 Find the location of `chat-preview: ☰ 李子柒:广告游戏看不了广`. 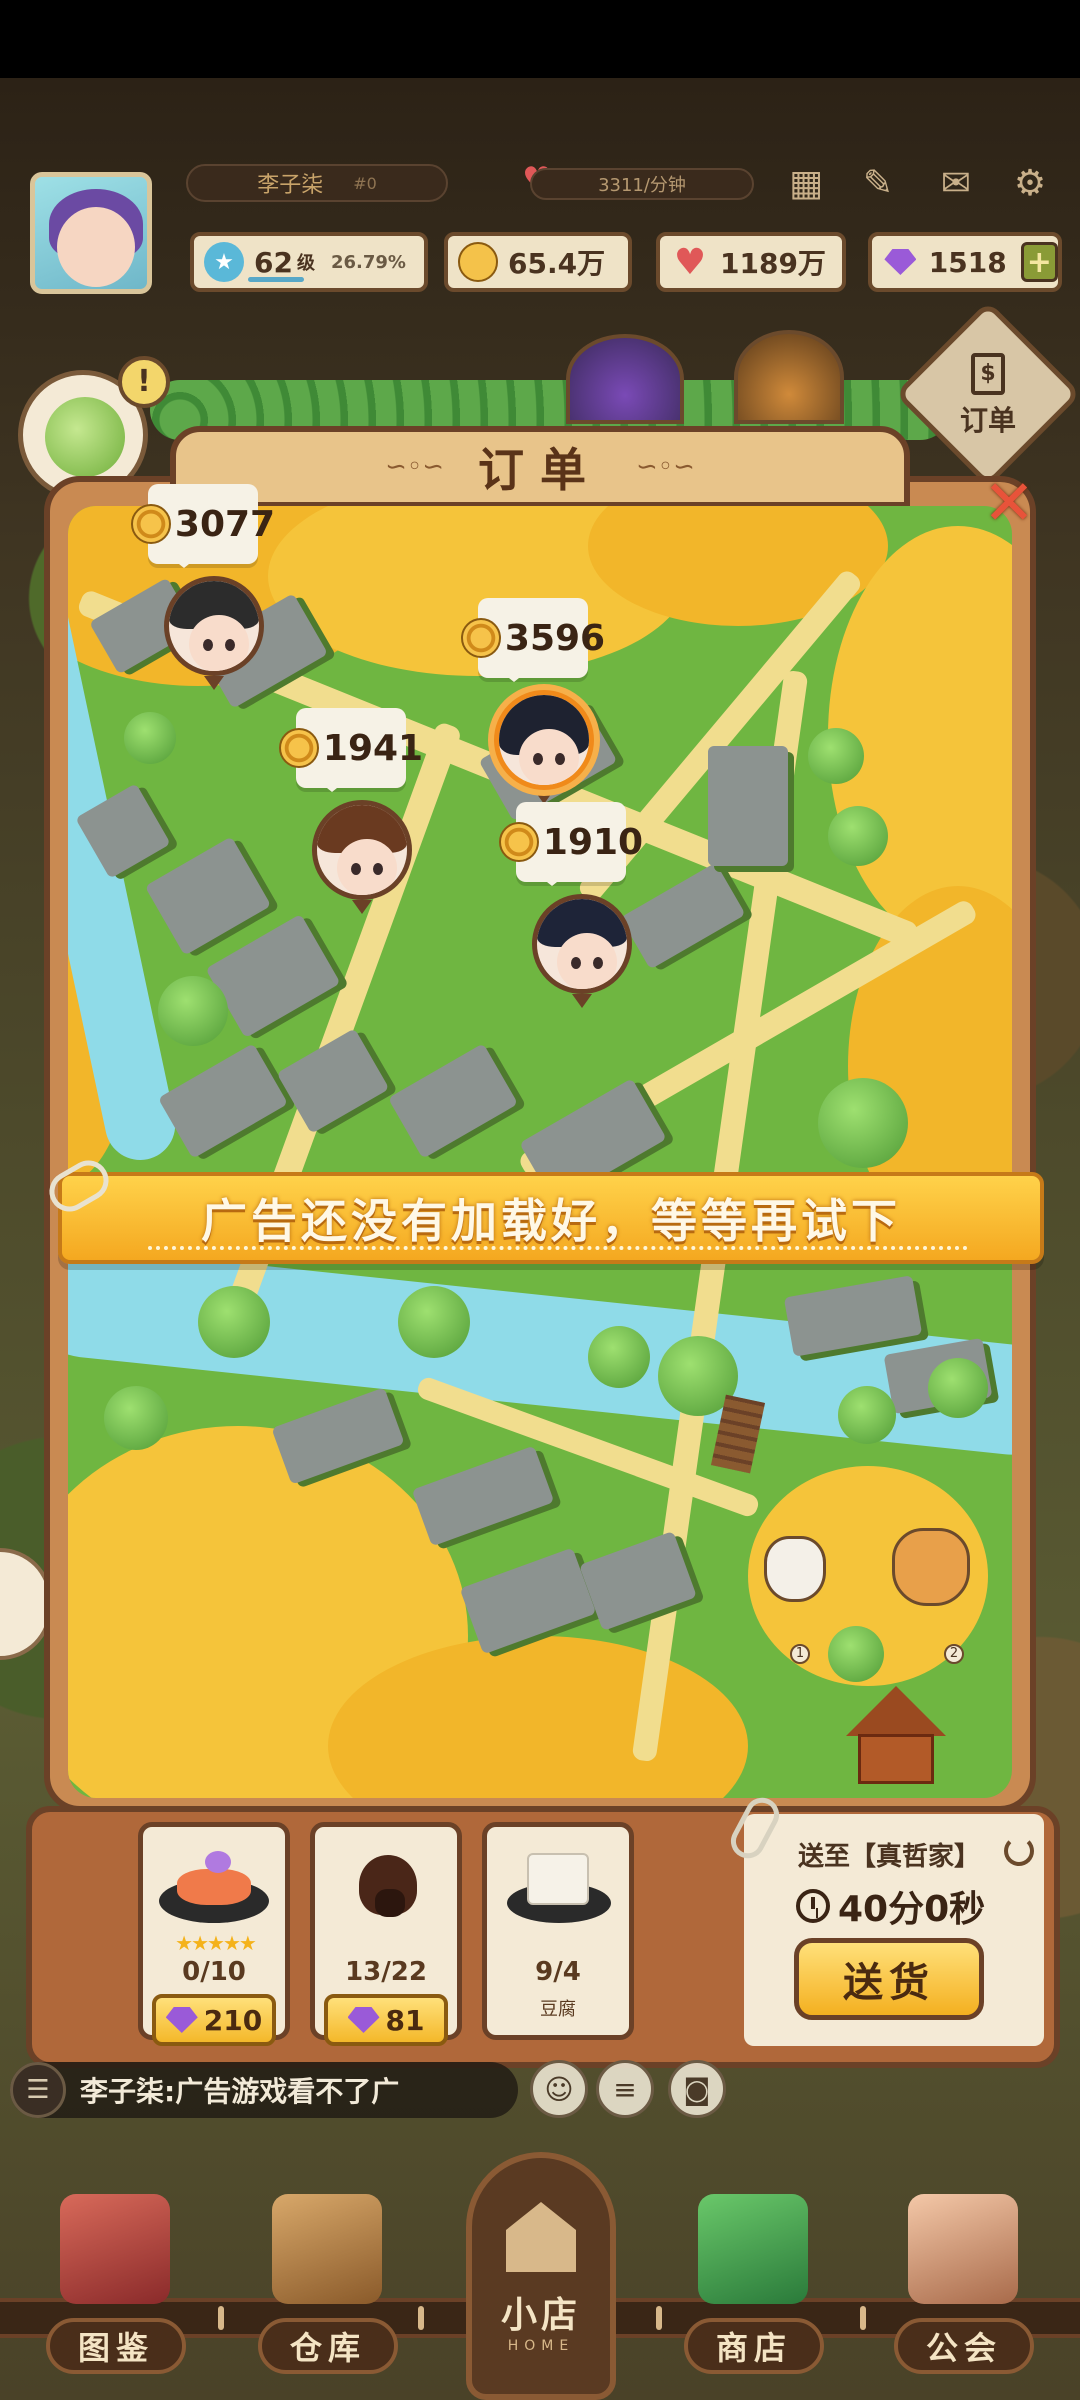

chat-preview: ☰ 李子柒:广告游戏看不了广 is located at coordinates (264, 2090).